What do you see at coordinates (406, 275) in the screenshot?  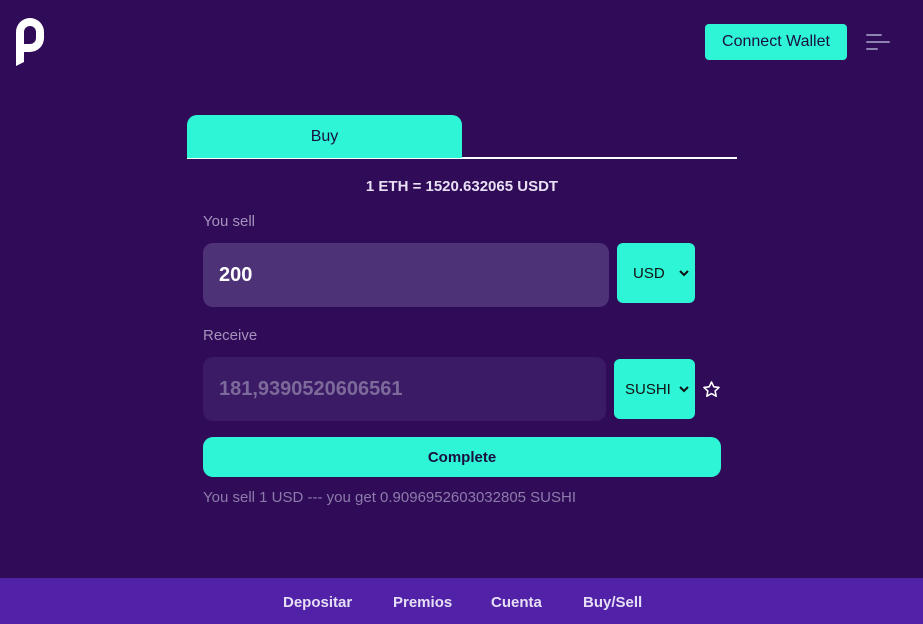 I see `sell-amount-input: 200` at bounding box center [406, 275].